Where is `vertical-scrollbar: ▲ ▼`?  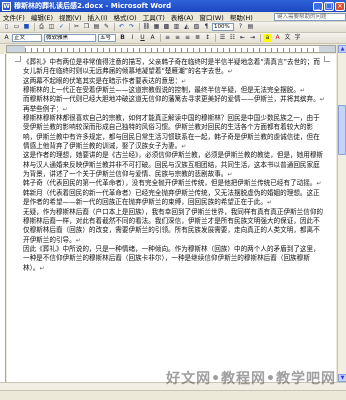 vertical-scrollbar: ▲ ▼ is located at coordinates (341, 213).